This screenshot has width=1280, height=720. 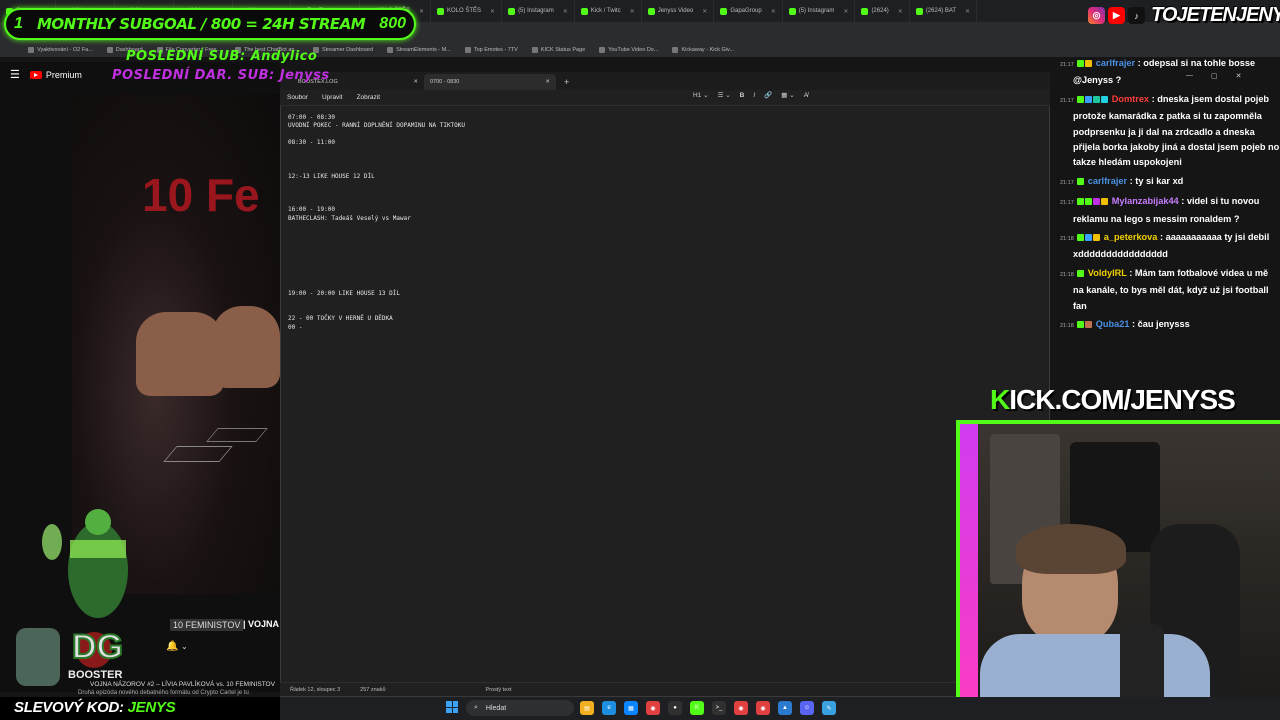 What do you see at coordinates (520, 708) in the screenshot?
I see `taskbar-search: ⌕ Hledat` at bounding box center [520, 708].